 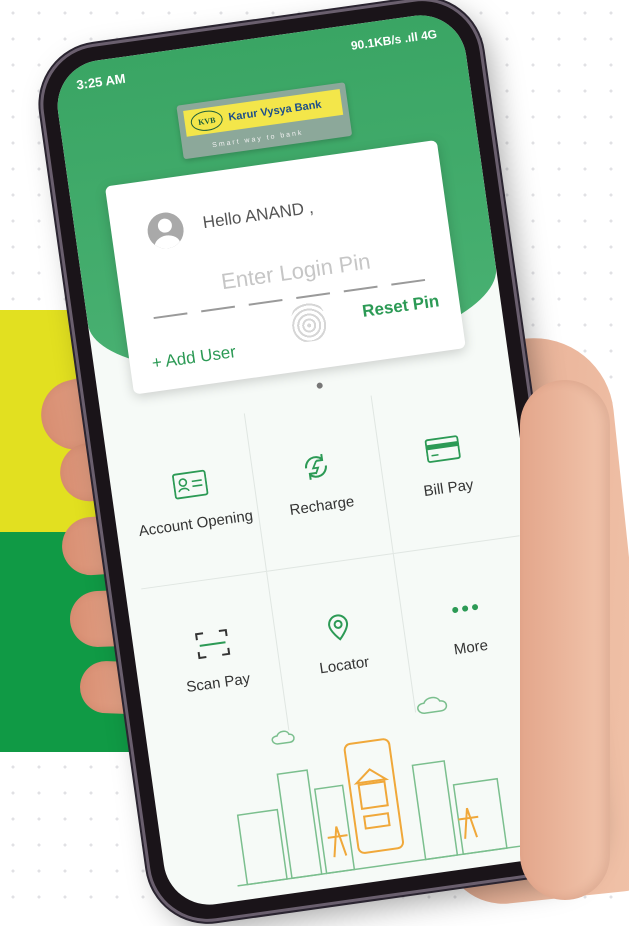 I want to click on account-opening-tile: Account Opening, so click(x=193, y=501).